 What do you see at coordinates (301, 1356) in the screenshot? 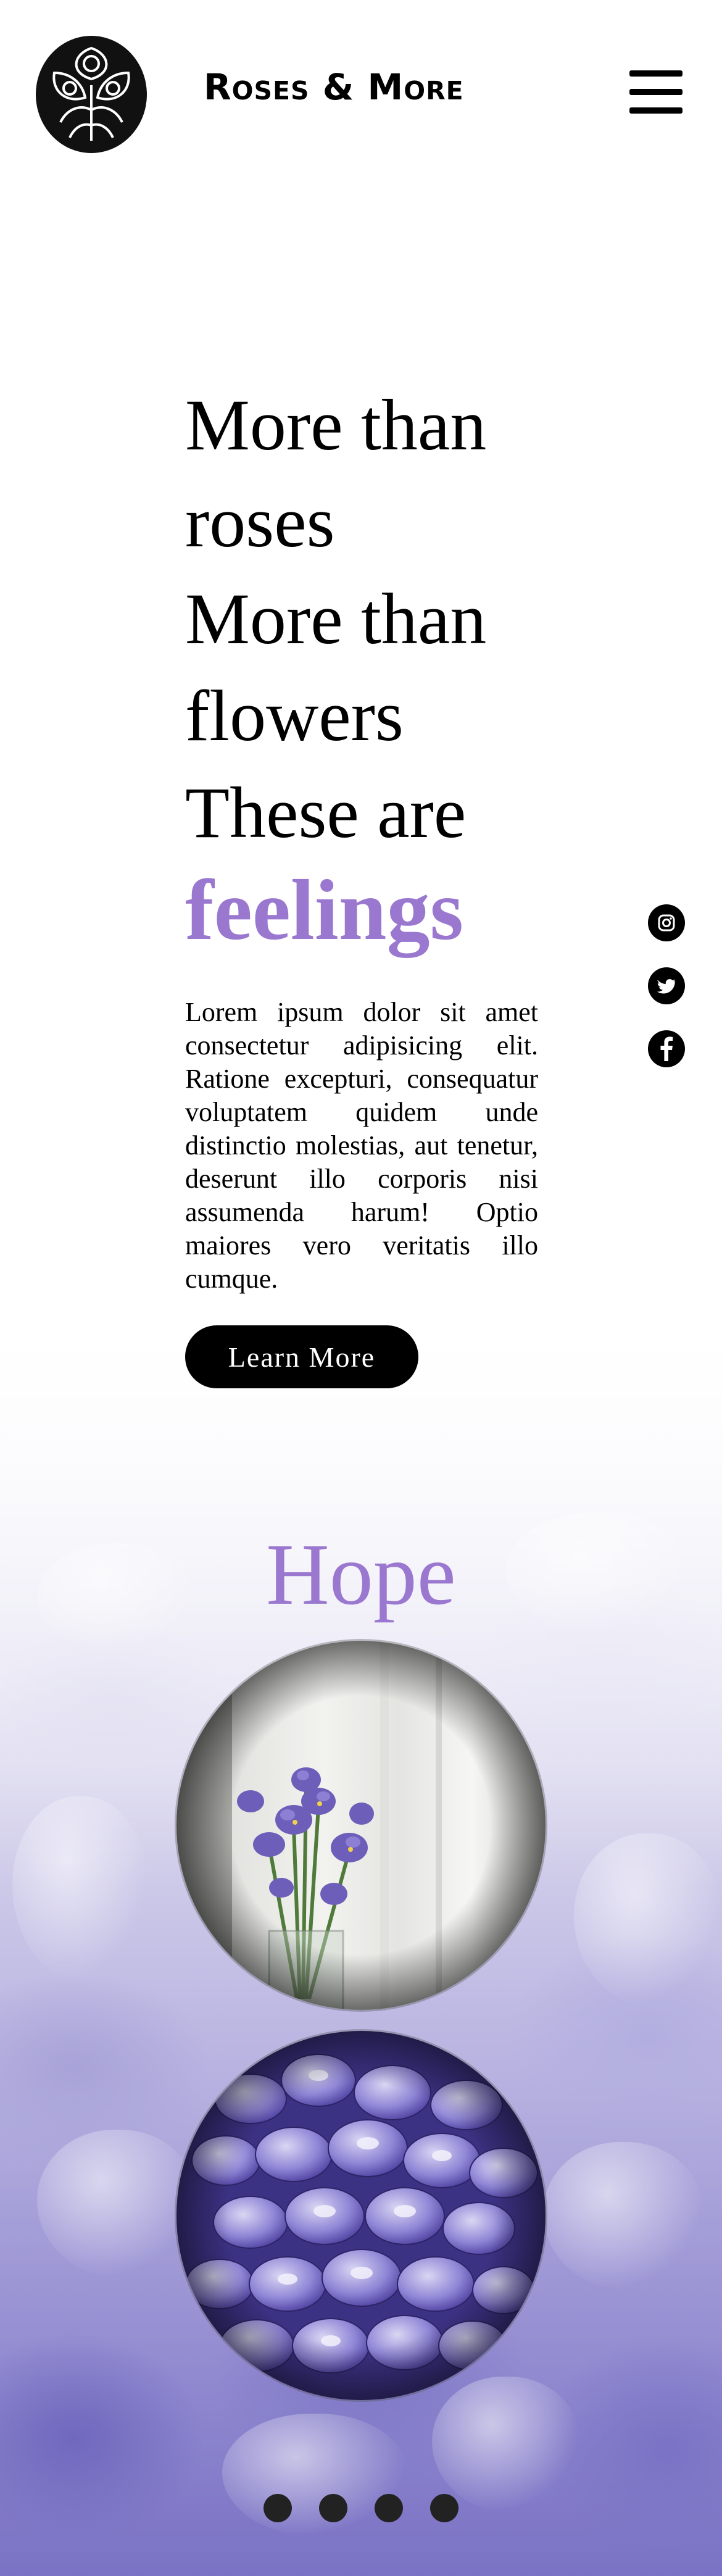
I see `learn-more-button: Learn More` at bounding box center [301, 1356].